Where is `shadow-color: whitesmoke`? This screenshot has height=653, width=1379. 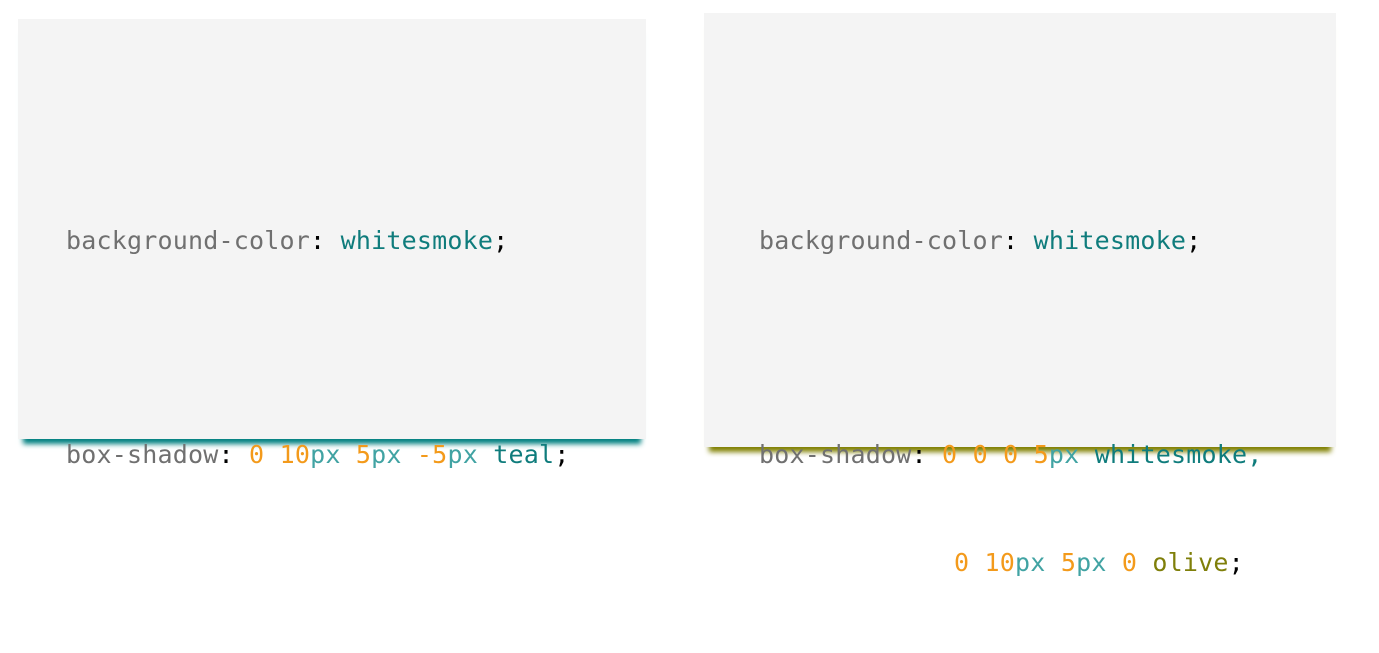
shadow-color: whitesmoke is located at coordinates (1171, 454).